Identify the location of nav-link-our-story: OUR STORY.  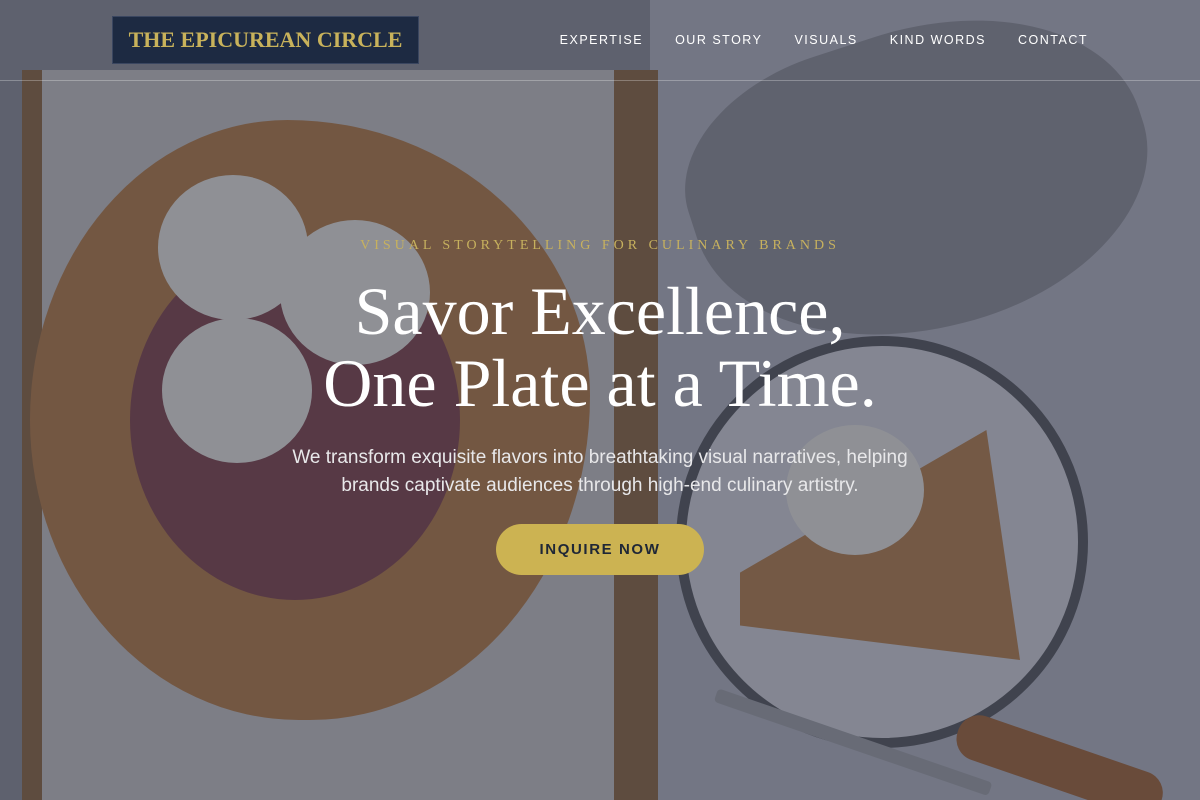
(718, 40).